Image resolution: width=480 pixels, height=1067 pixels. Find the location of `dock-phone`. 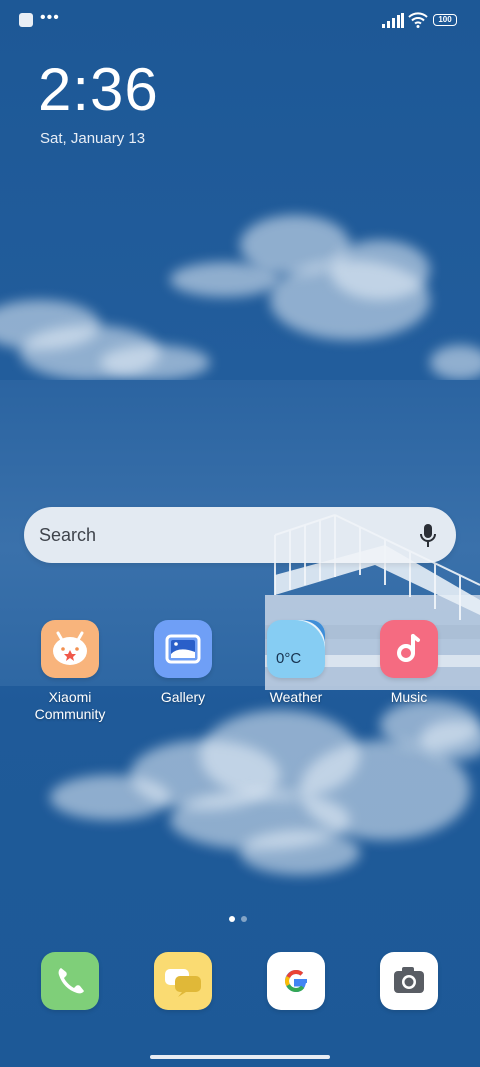

dock-phone is located at coordinates (70, 981).